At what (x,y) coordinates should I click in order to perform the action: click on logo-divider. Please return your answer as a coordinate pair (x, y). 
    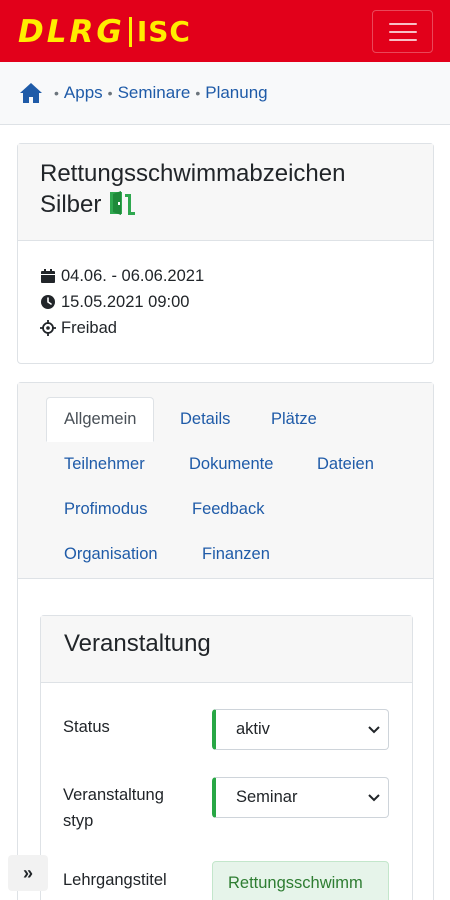
    Looking at the image, I should click on (130, 32).